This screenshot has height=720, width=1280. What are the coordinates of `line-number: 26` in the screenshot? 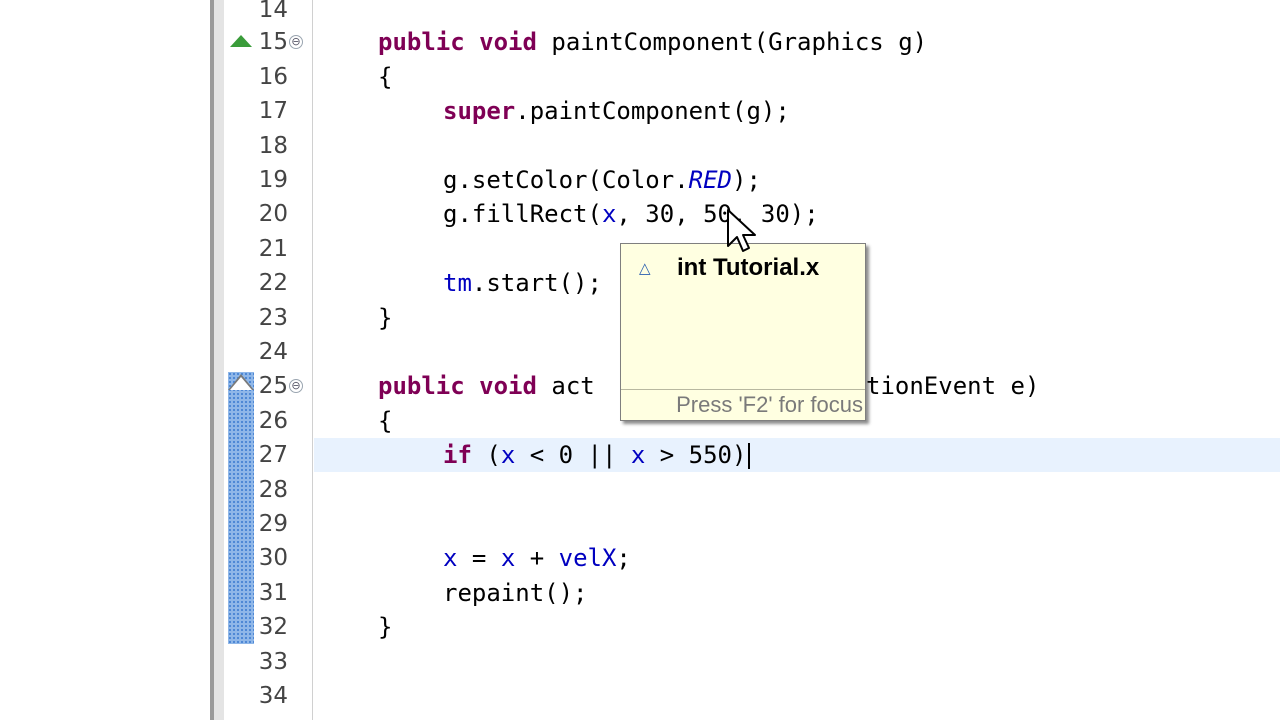 It's located at (273, 421).